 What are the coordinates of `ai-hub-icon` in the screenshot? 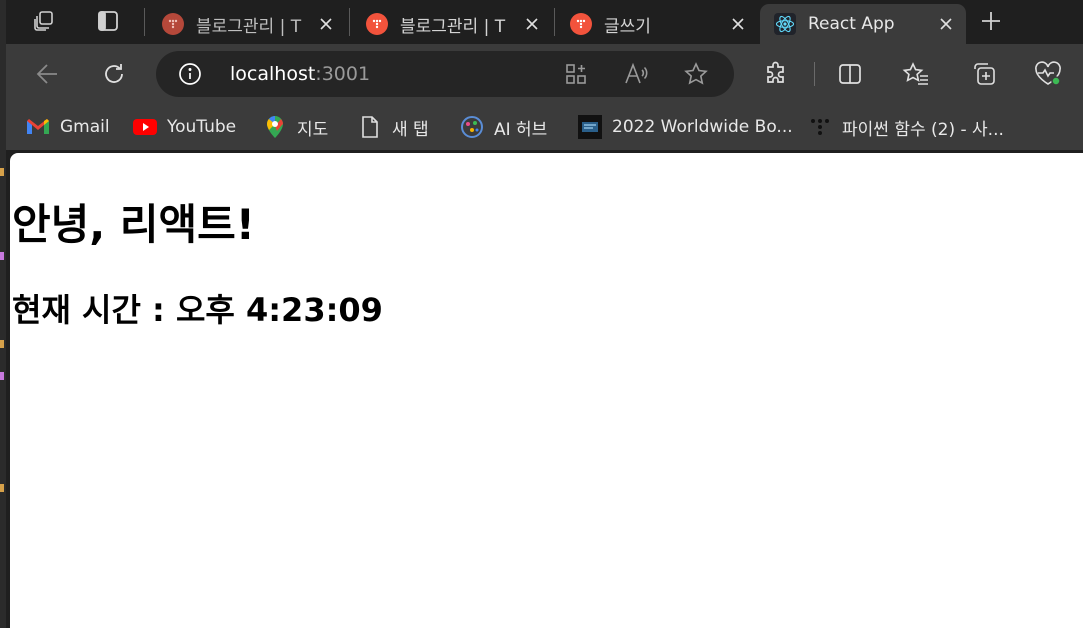 It's located at (472, 127).